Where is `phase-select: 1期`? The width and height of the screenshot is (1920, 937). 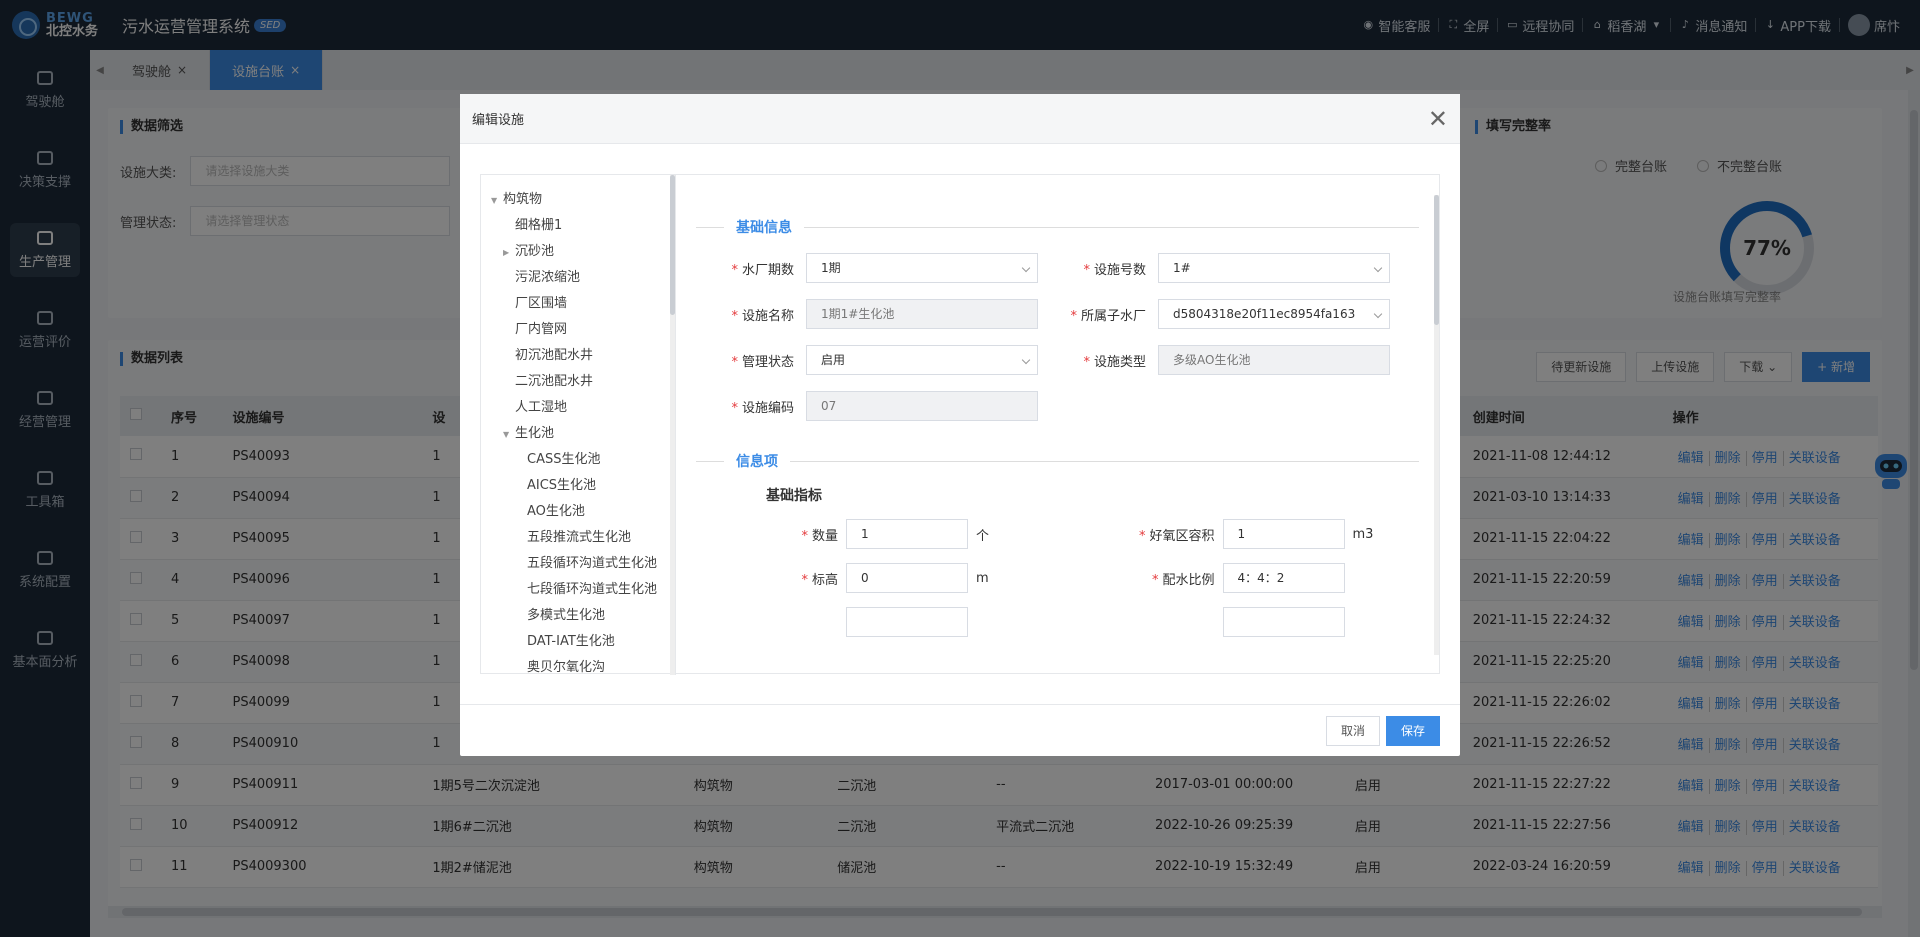
phase-select: 1期 is located at coordinates (922, 268).